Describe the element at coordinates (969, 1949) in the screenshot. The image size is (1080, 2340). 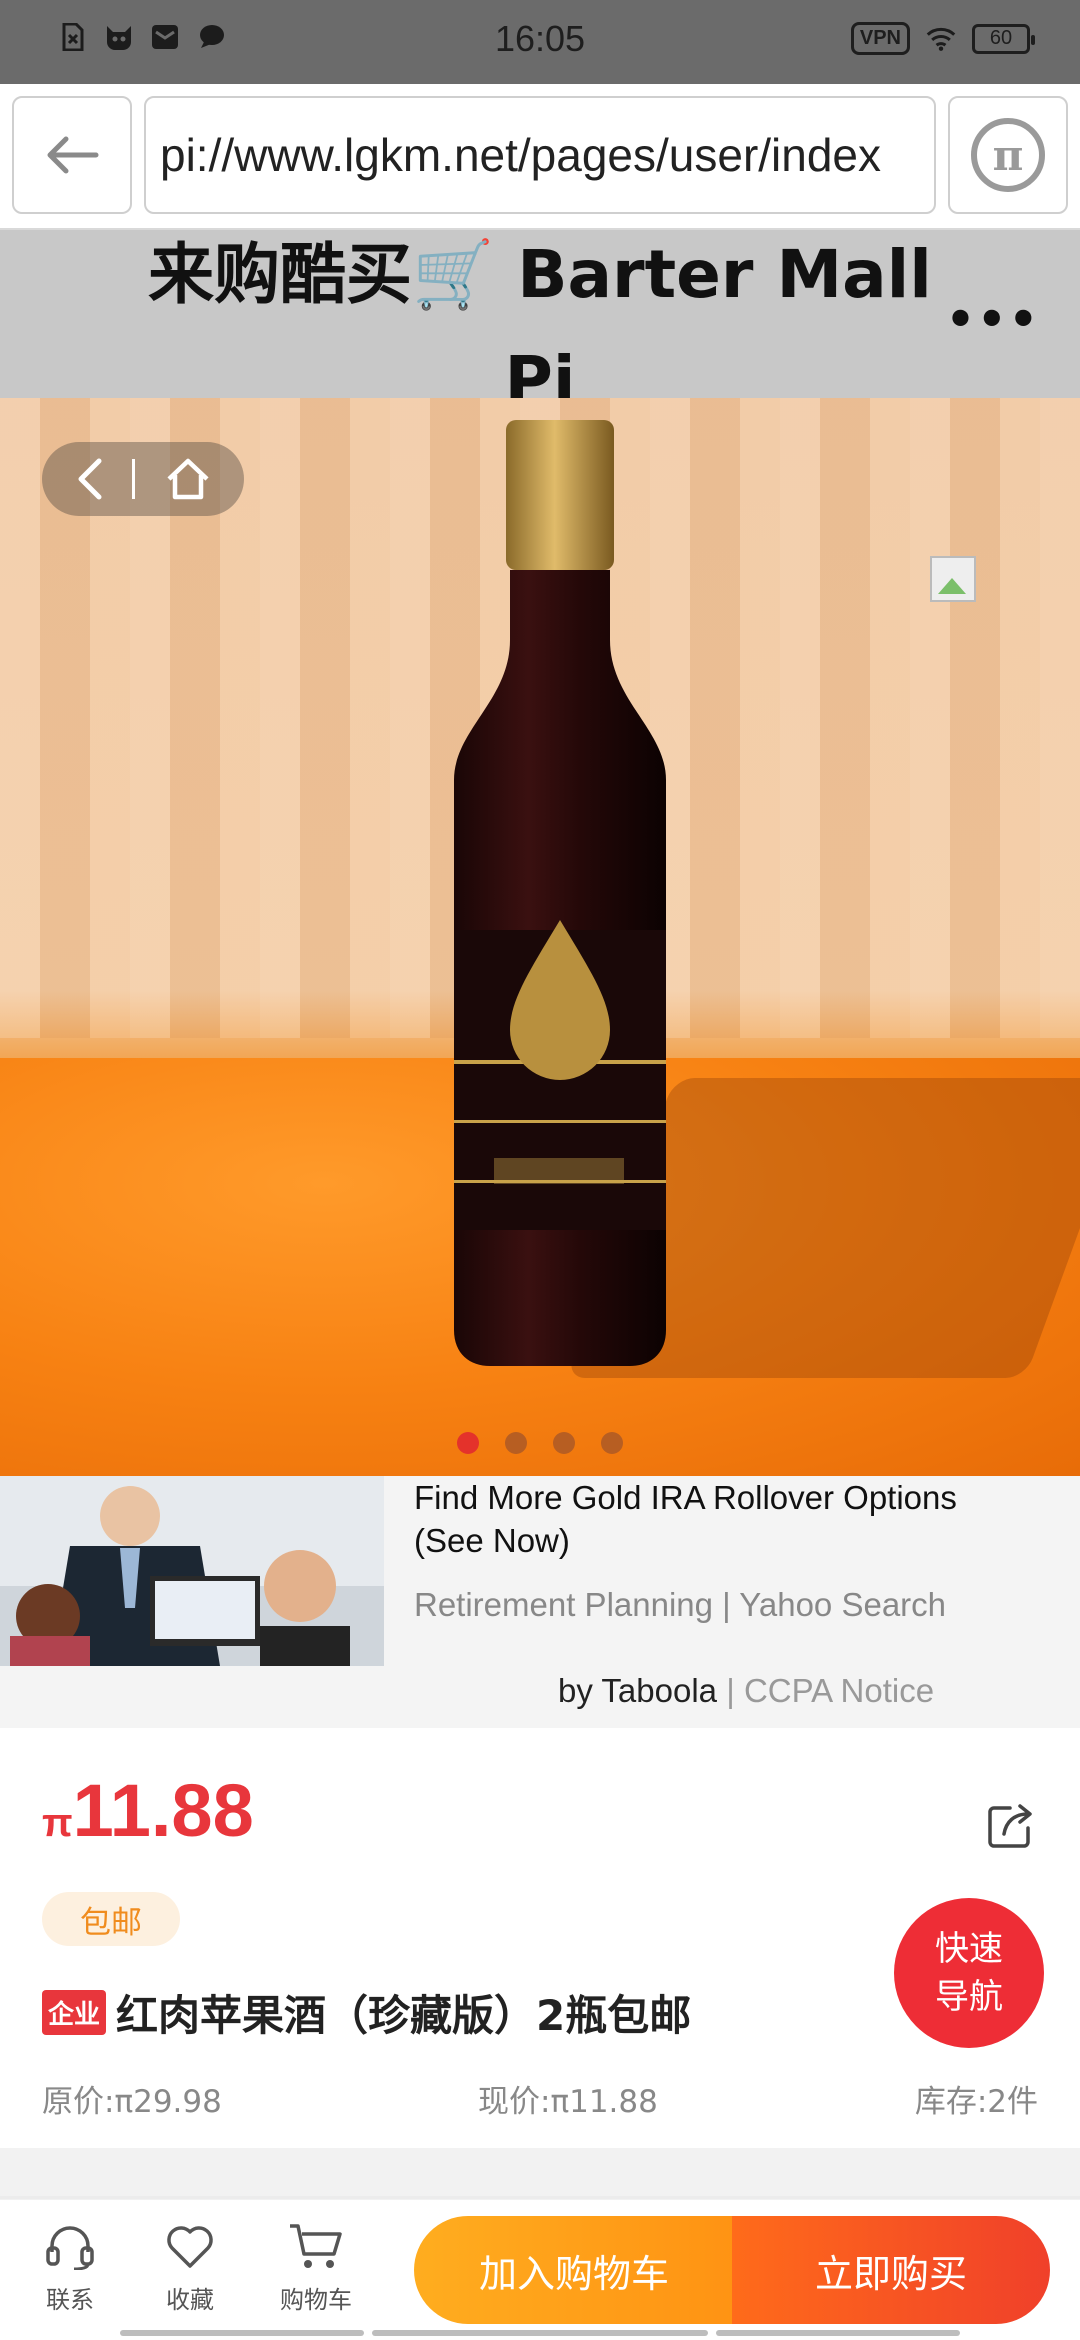
I see `quick-nav-line1: 快速` at that location.